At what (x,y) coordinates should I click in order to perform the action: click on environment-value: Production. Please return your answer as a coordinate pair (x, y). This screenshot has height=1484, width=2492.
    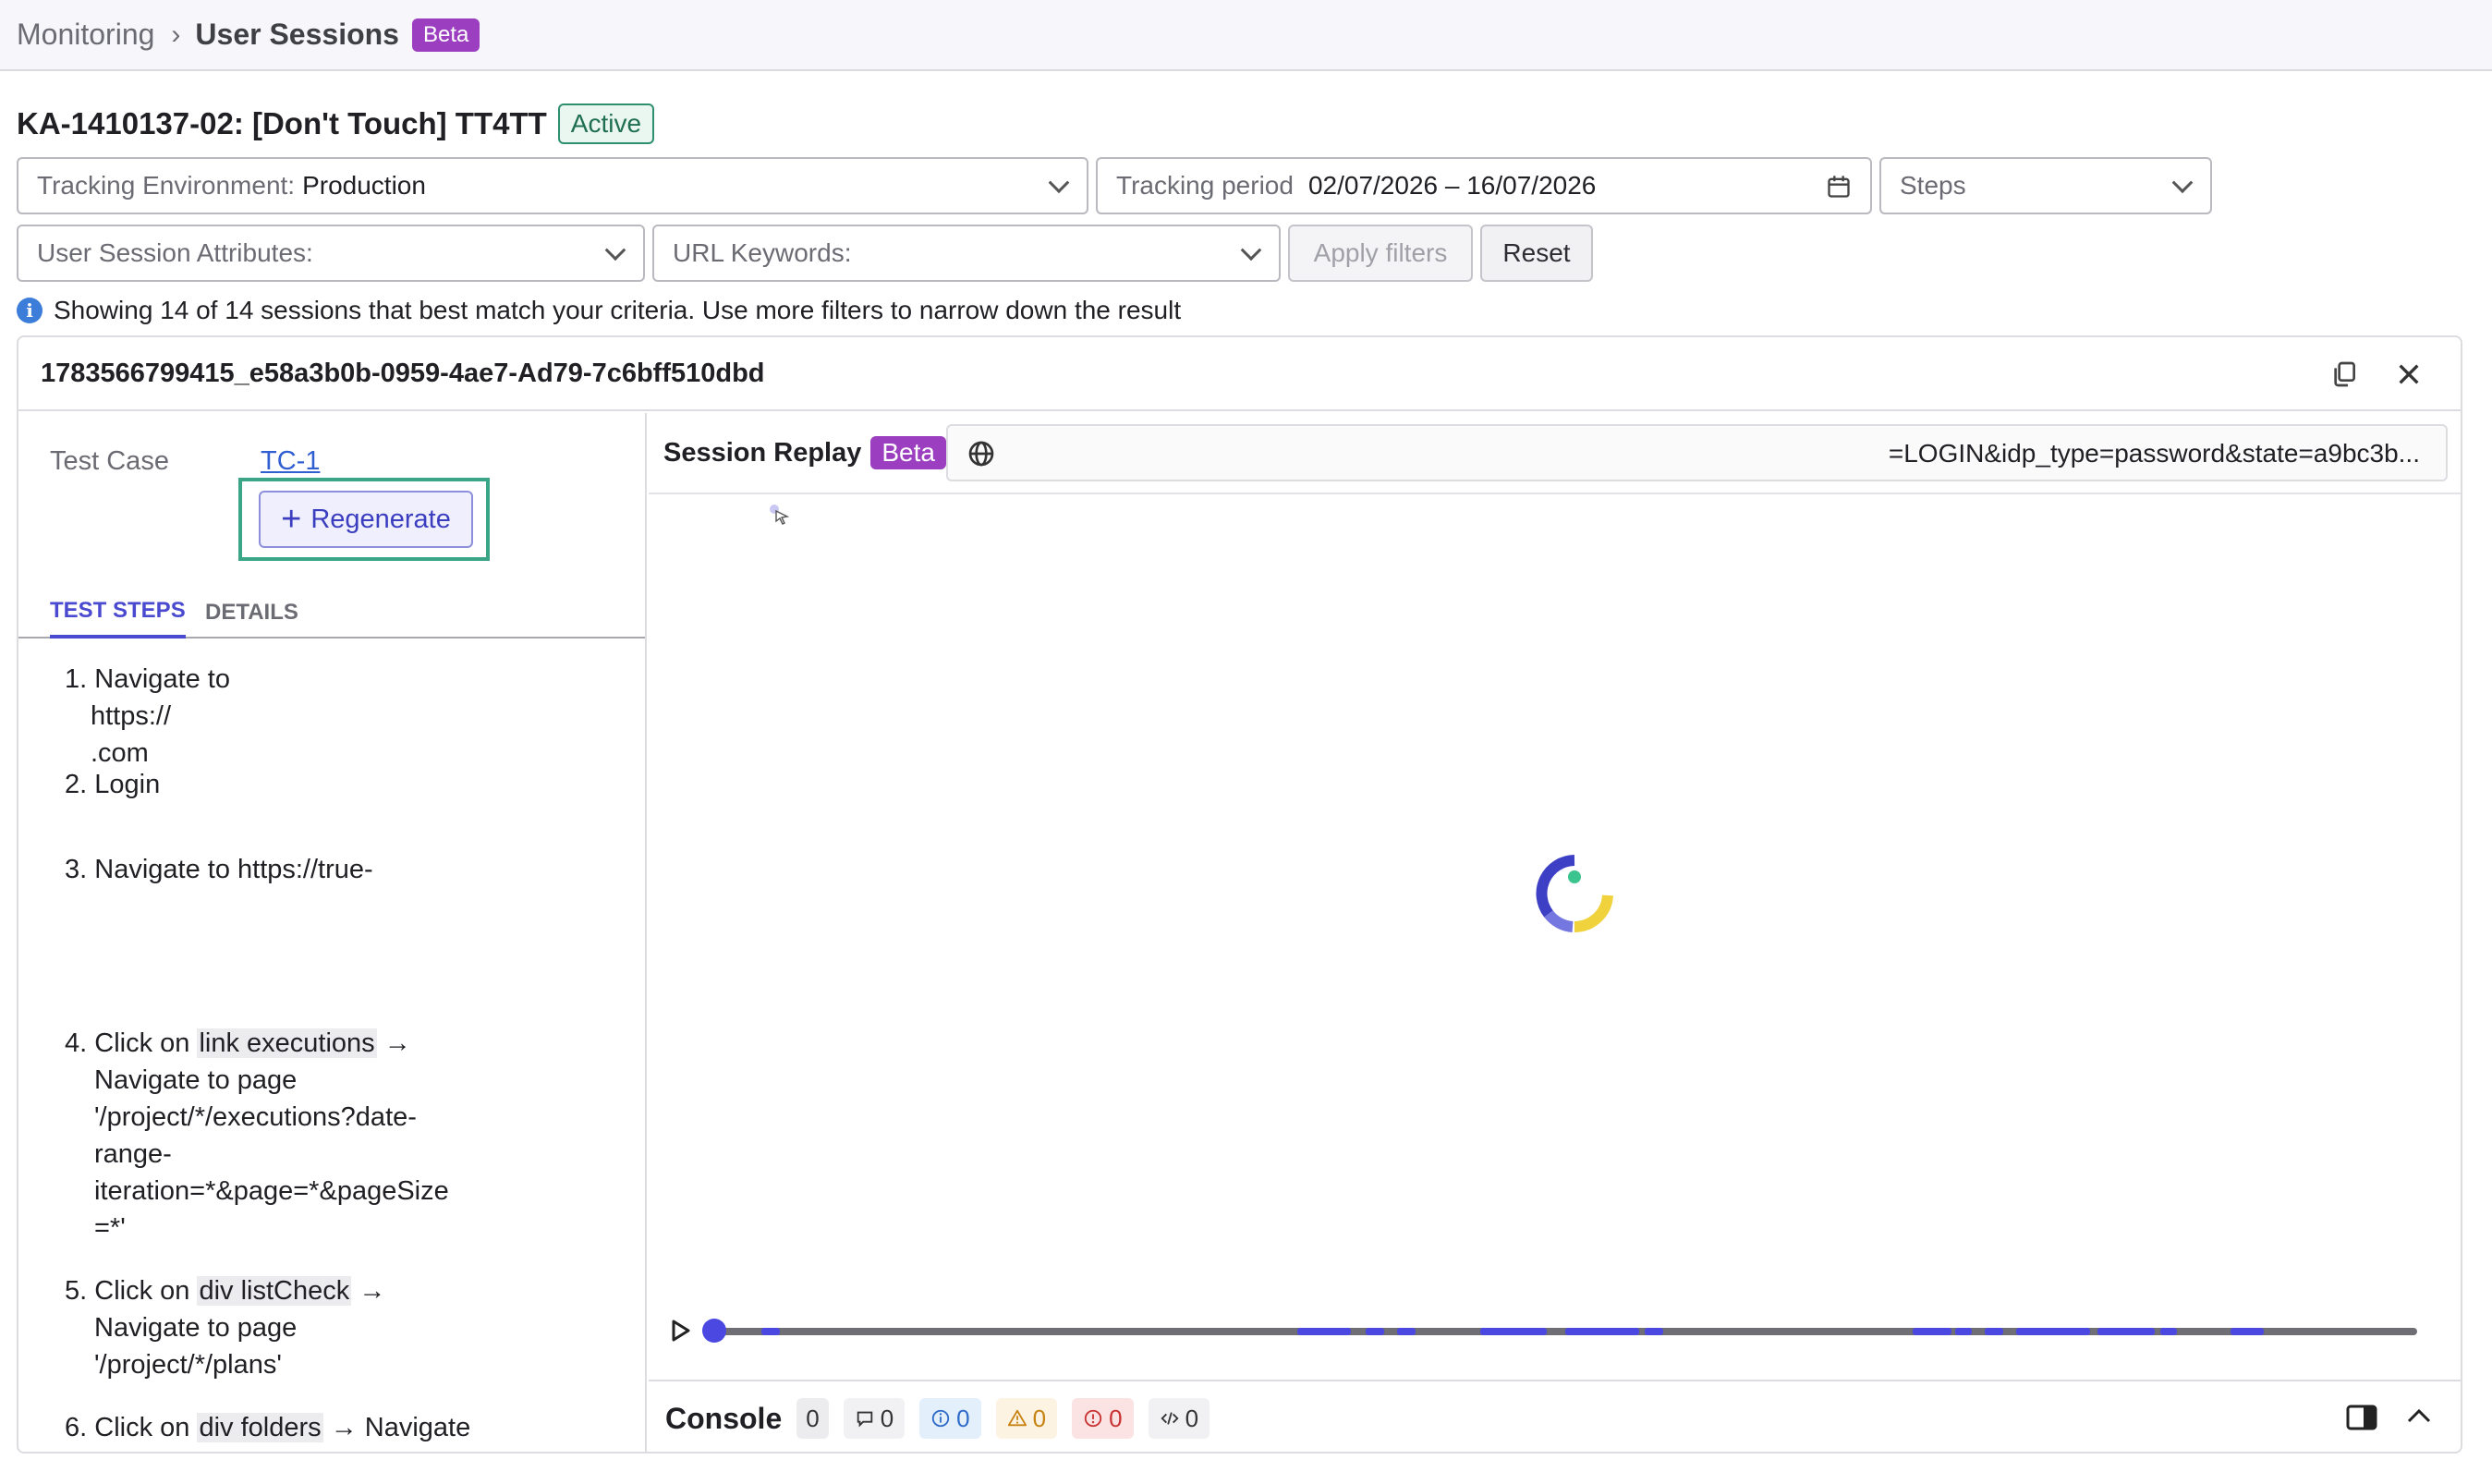
    Looking at the image, I should click on (364, 185).